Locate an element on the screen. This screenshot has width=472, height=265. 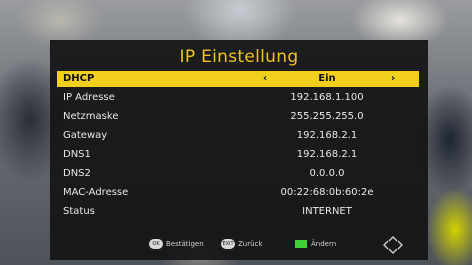
row-netmask: Netzmaske 255.255.255.0 is located at coordinates (238, 117).